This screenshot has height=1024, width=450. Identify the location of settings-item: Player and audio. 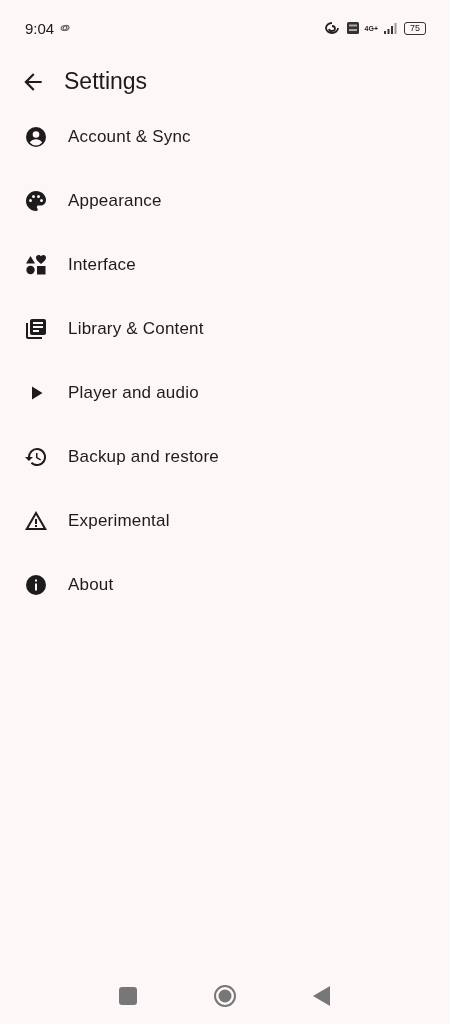
(225, 393).